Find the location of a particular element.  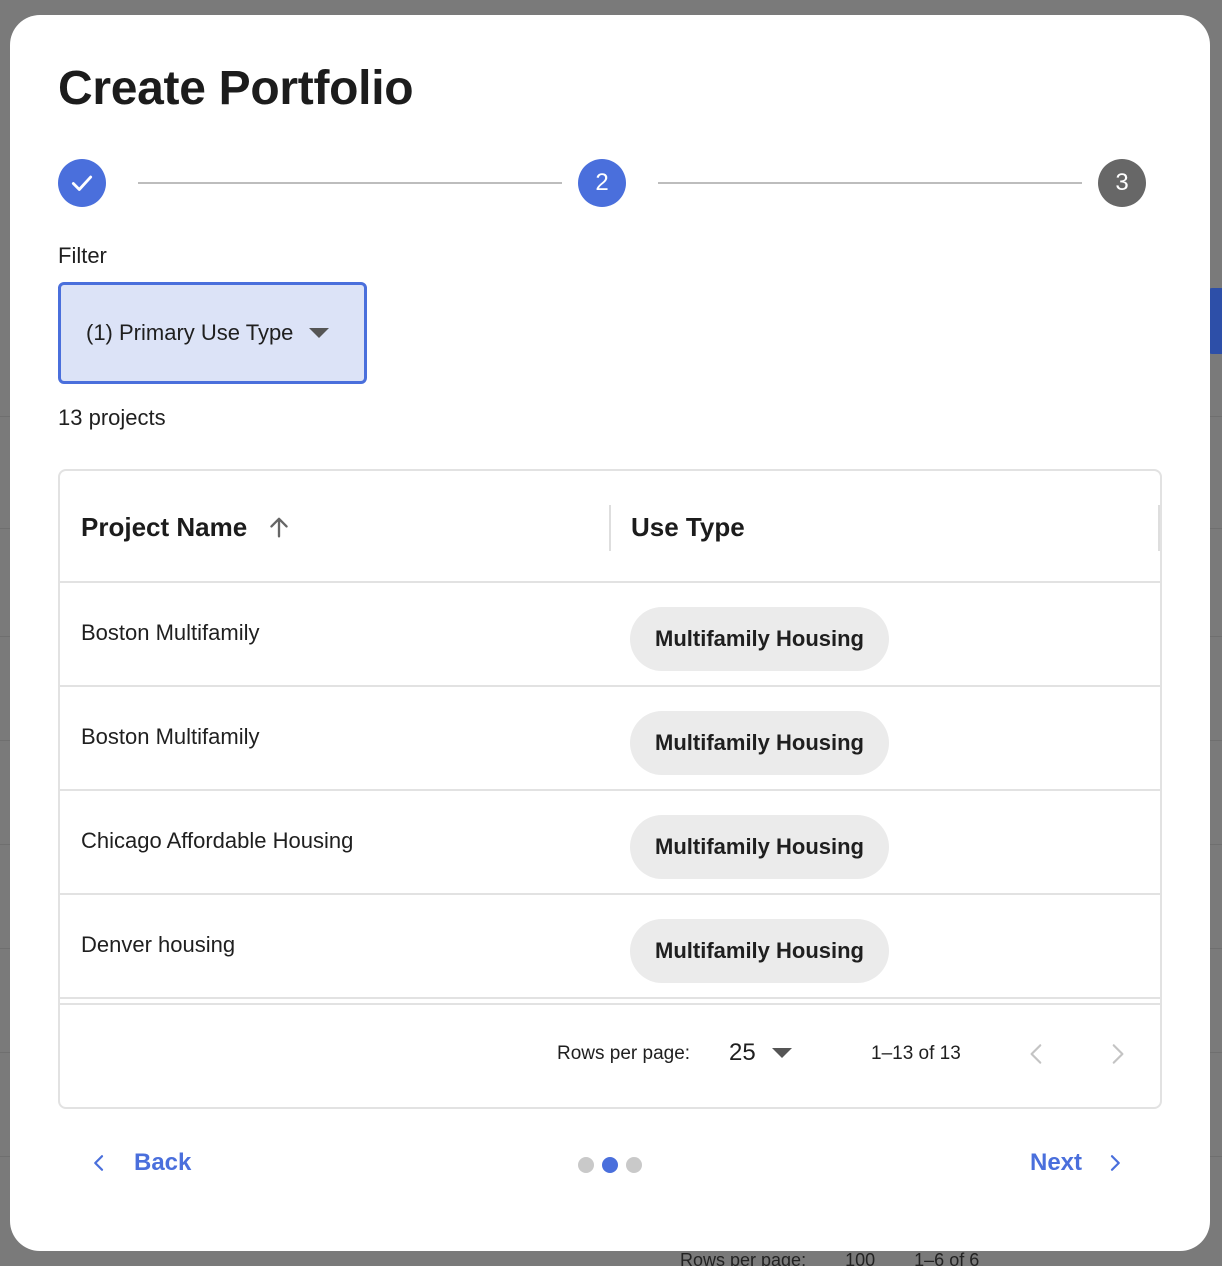

table-header: Project Name Use Type is located at coordinates (610, 527).